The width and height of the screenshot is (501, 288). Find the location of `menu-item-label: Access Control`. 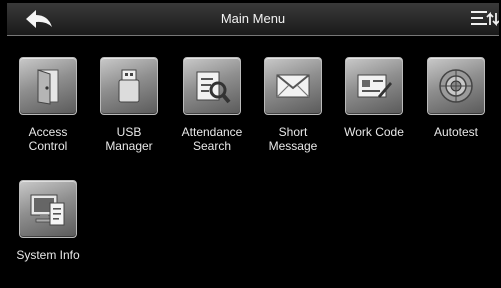

menu-item-label: Access Control is located at coordinates (48, 139).